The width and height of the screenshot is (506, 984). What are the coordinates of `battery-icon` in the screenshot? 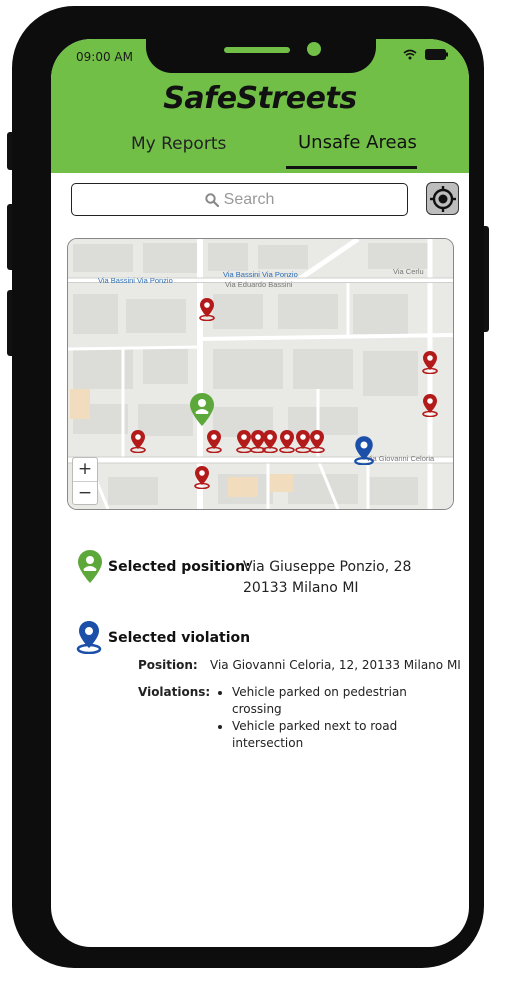 It's located at (436, 54).